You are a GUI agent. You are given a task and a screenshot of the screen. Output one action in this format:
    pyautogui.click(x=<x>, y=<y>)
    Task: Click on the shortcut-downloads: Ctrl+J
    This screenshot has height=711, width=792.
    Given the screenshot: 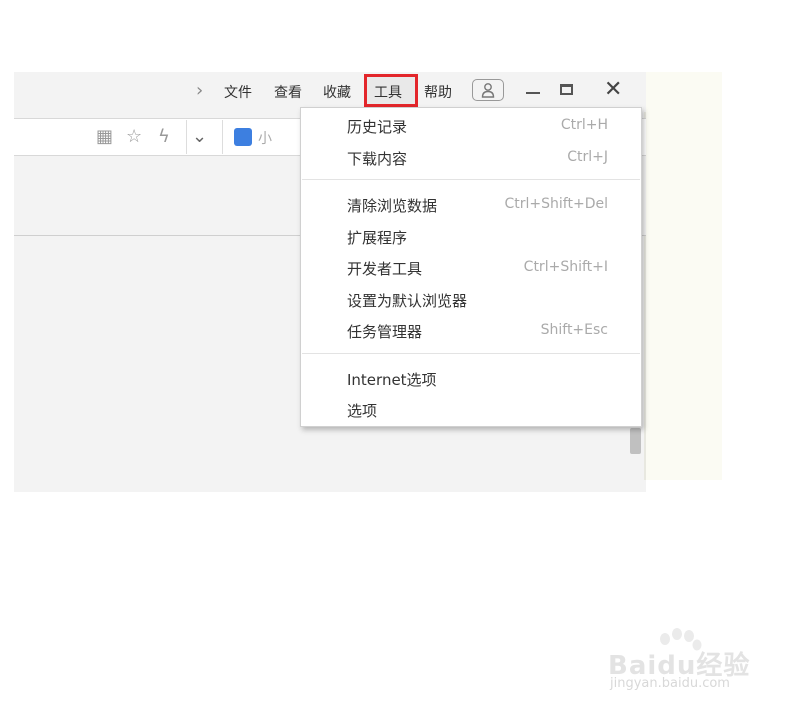 What is the action you would take?
    pyautogui.click(x=587, y=157)
    